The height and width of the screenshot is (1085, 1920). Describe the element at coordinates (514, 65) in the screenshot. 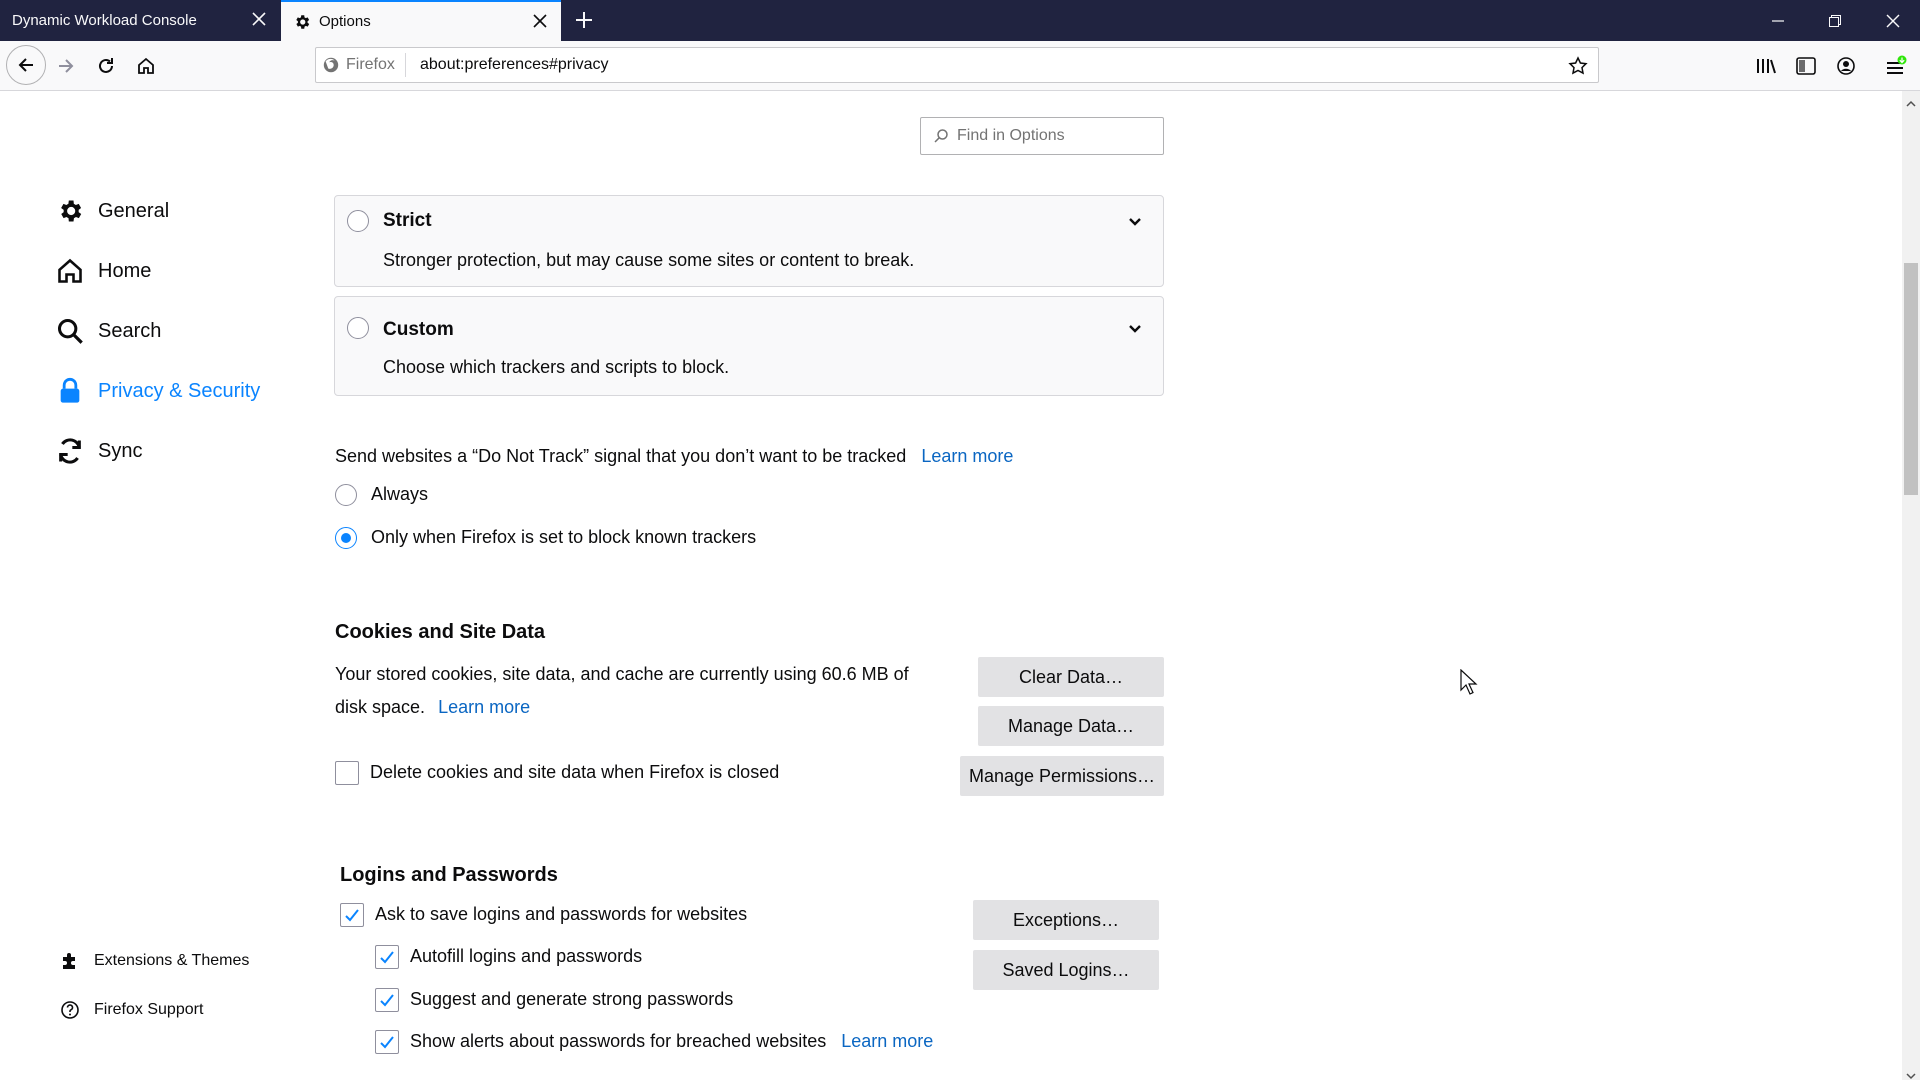

I see `url-text: about:preferences#privacy` at that location.